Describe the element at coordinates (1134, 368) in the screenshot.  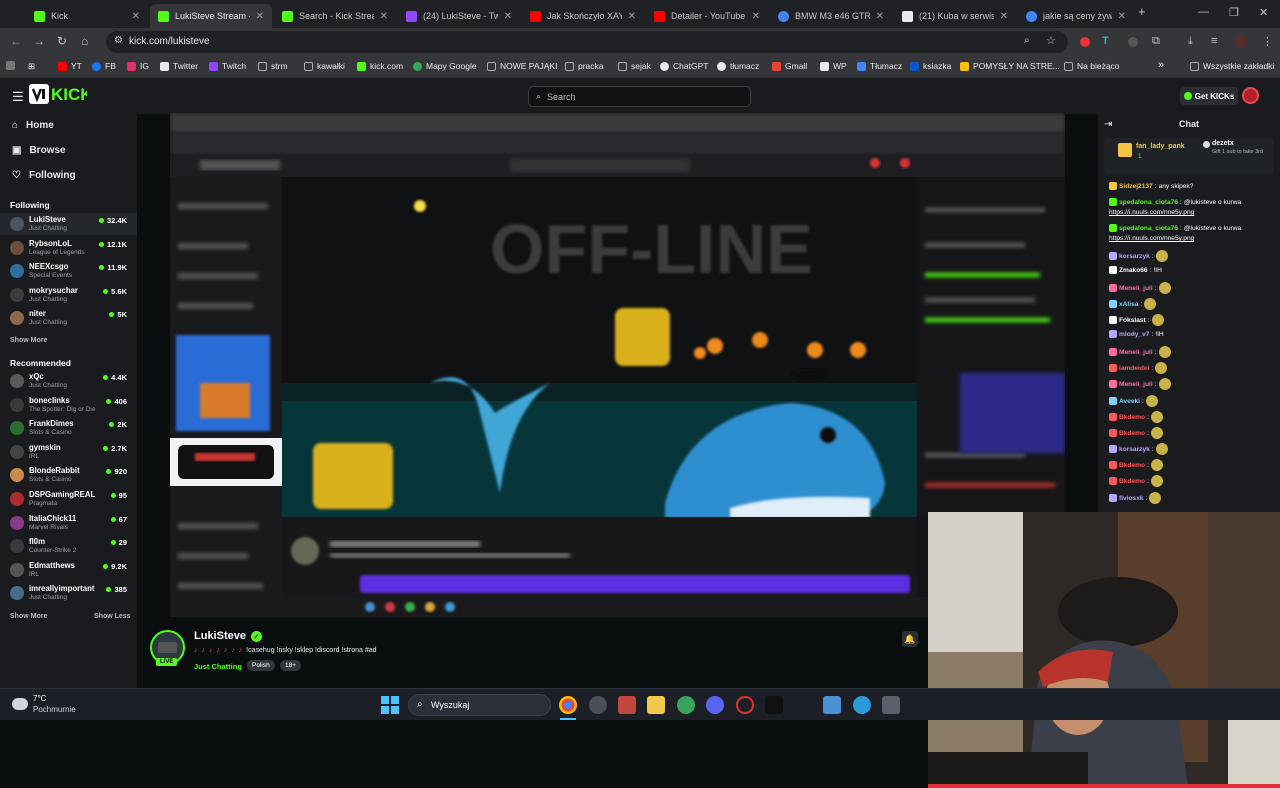
I see `chat-username: iamdeidei` at that location.